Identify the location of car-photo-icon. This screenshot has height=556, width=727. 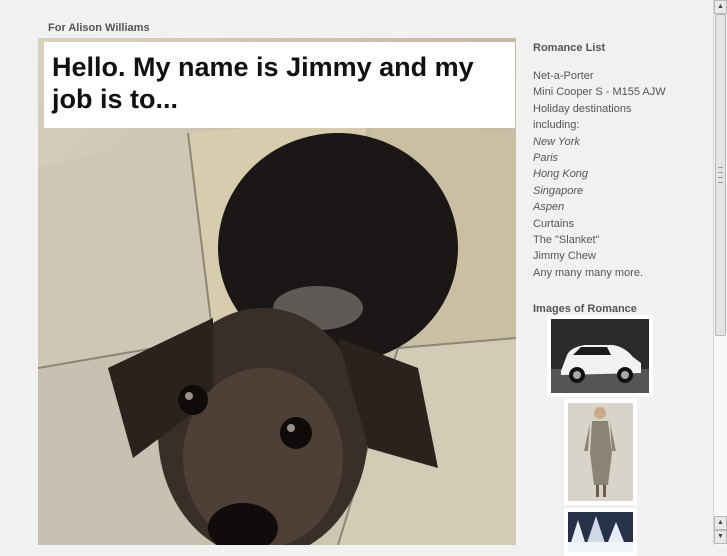
(600, 356).